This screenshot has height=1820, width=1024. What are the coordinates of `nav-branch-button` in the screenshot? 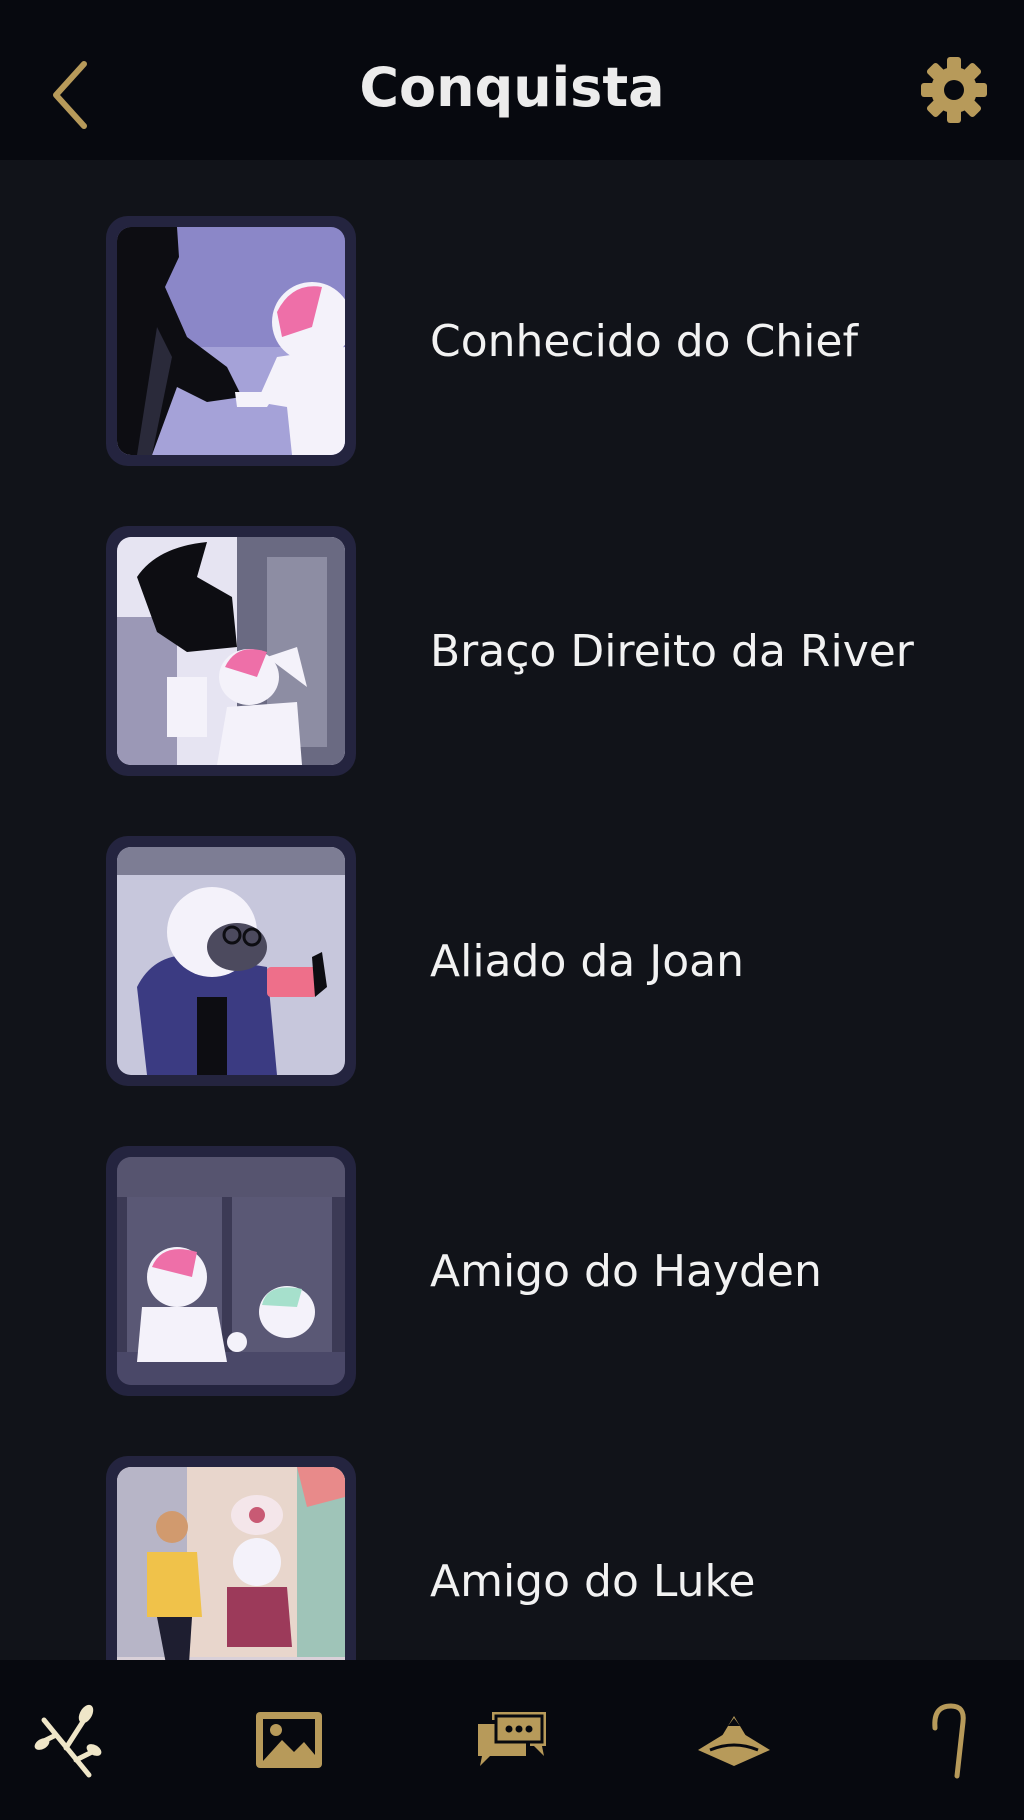 It's located at (69, 1740).